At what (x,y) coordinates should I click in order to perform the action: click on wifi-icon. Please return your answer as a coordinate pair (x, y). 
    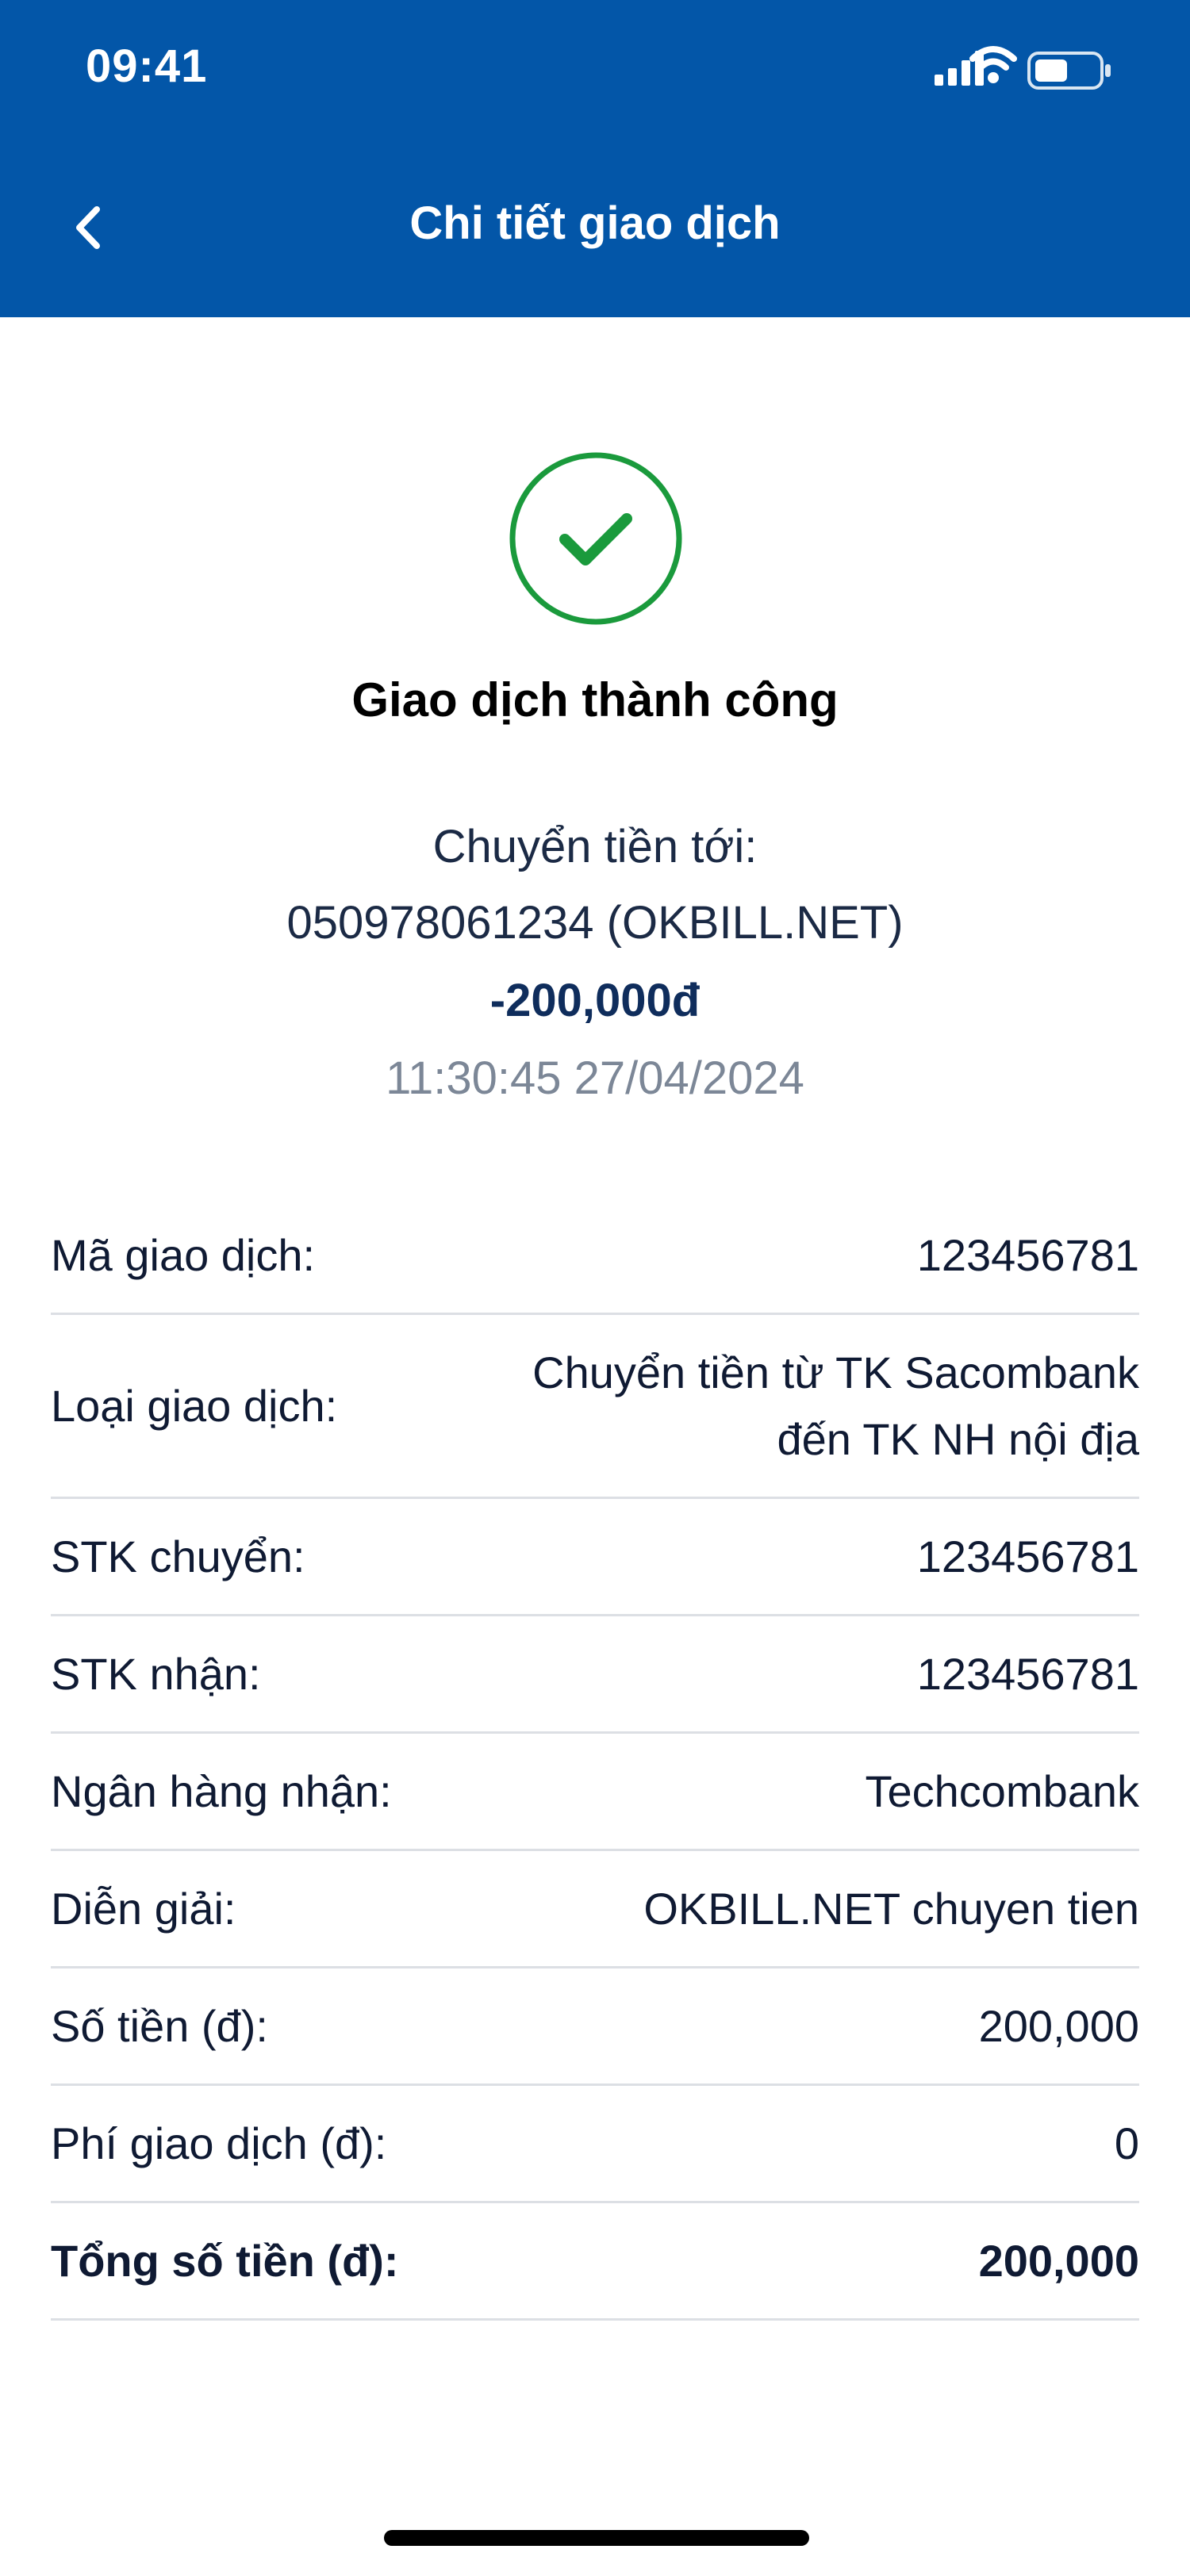
    Looking at the image, I should click on (993, 65).